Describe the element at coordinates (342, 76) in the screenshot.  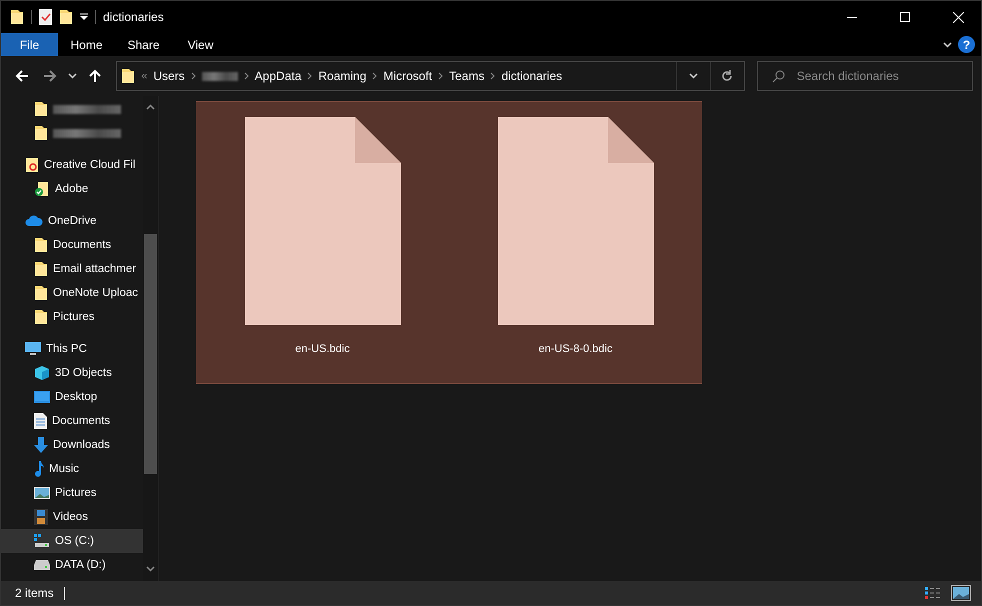
I see `breadcrumb: Roaming` at that location.